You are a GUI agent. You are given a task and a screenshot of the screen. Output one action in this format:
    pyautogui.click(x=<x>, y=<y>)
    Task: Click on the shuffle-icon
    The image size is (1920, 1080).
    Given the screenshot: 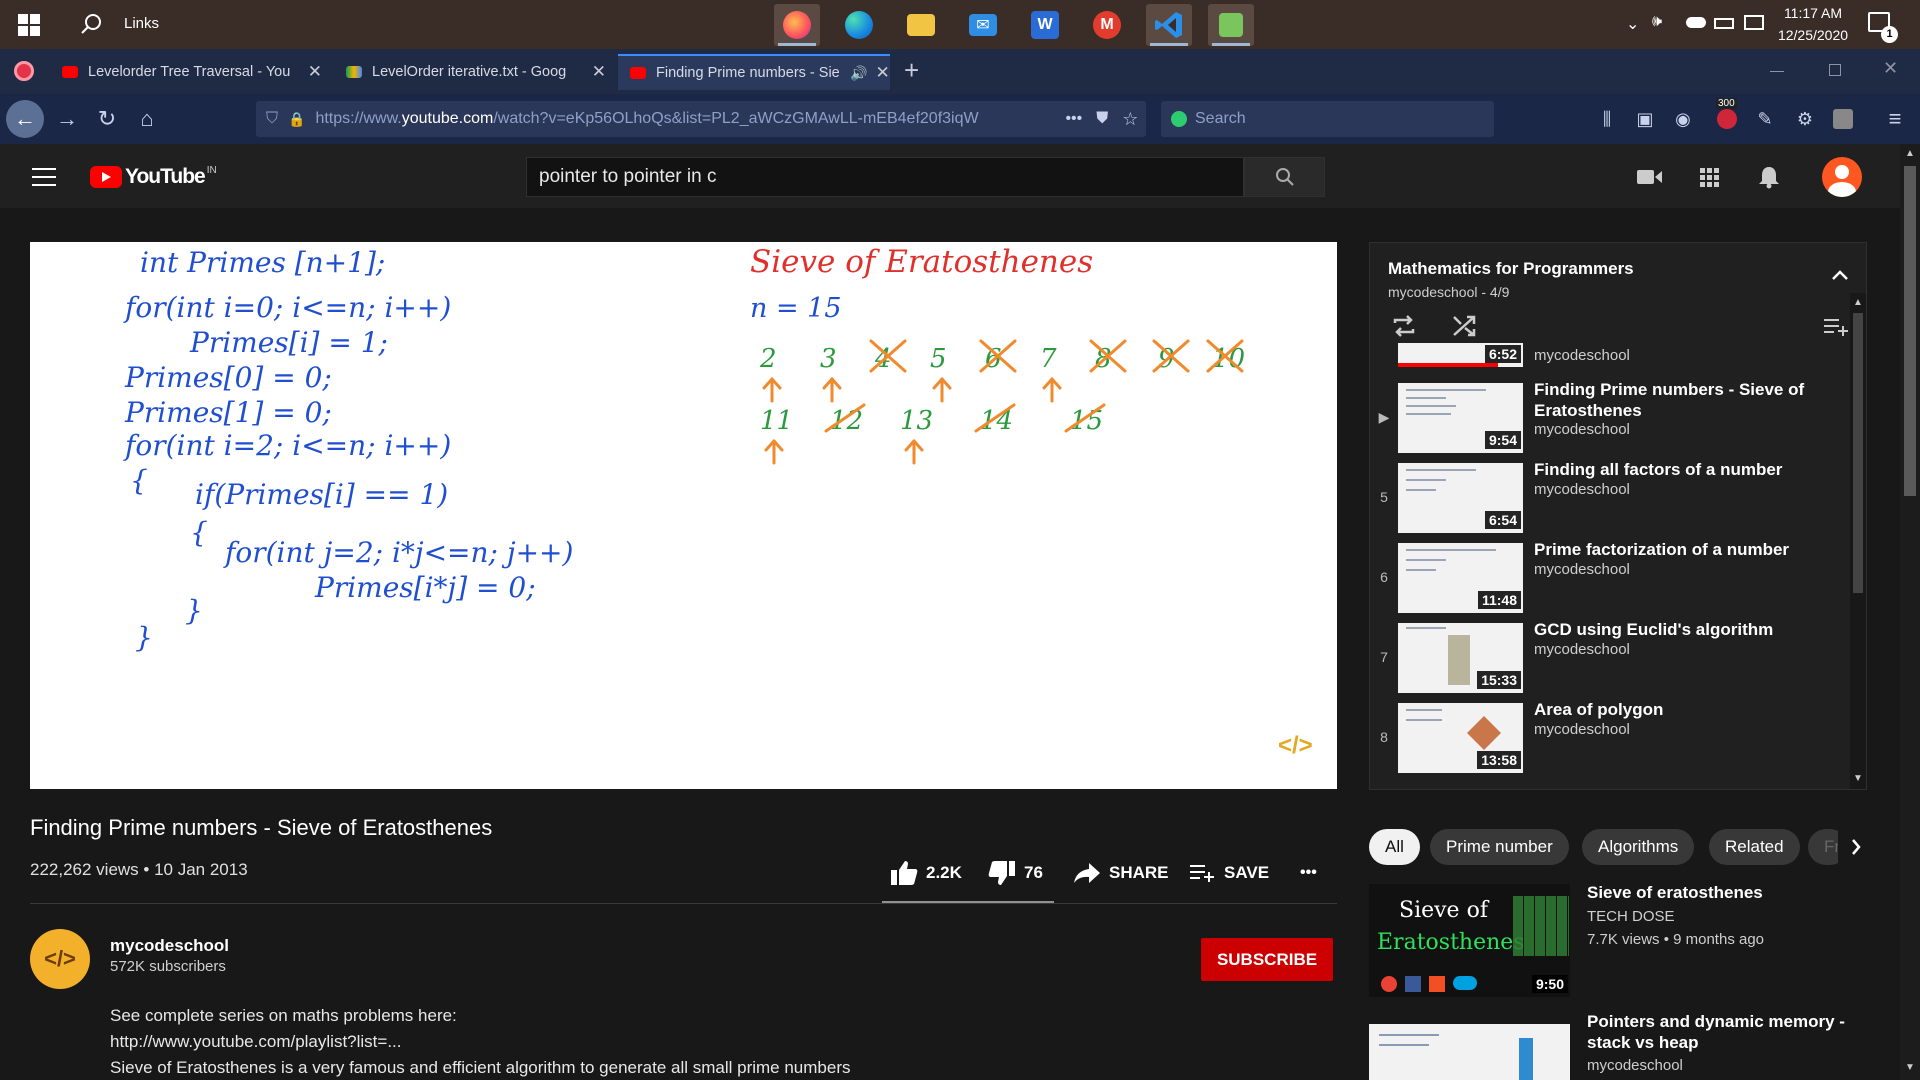 What is the action you would take?
    pyautogui.click(x=1464, y=328)
    